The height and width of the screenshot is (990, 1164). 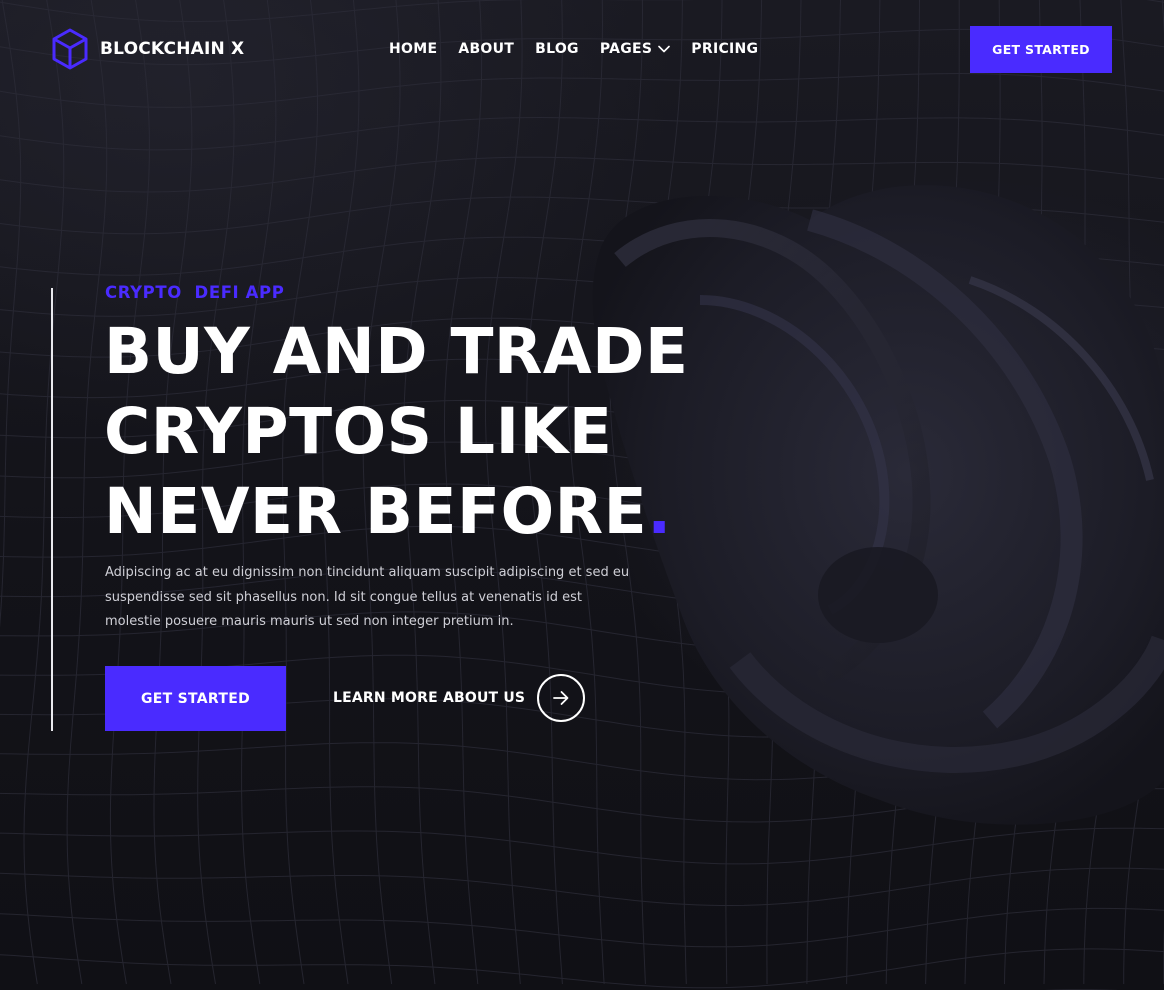 What do you see at coordinates (195, 292) in the screenshot?
I see `hero-eyebrow: CRYPTO DEFI APP` at bounding box center [195, 292].